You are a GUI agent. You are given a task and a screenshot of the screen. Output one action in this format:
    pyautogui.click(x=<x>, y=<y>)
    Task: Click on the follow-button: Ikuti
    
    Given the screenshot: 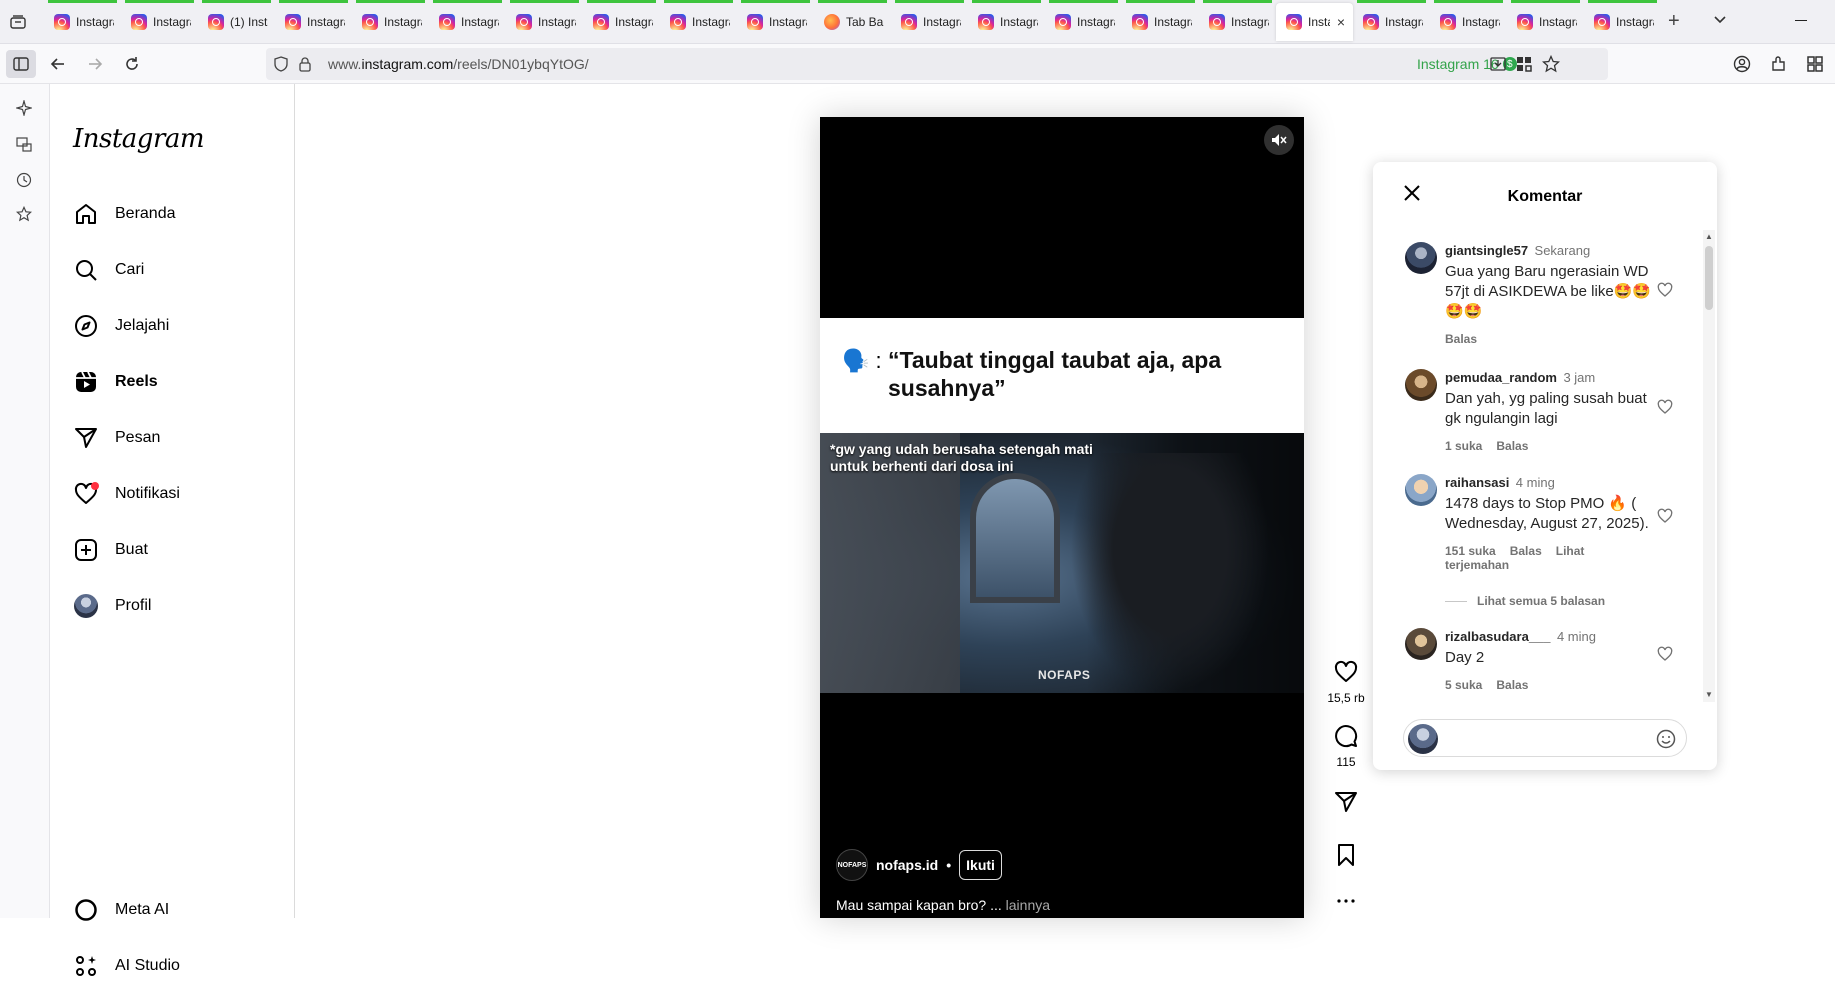 What is the action you would take?
    pyautogui.click(x=980, y=865)
    